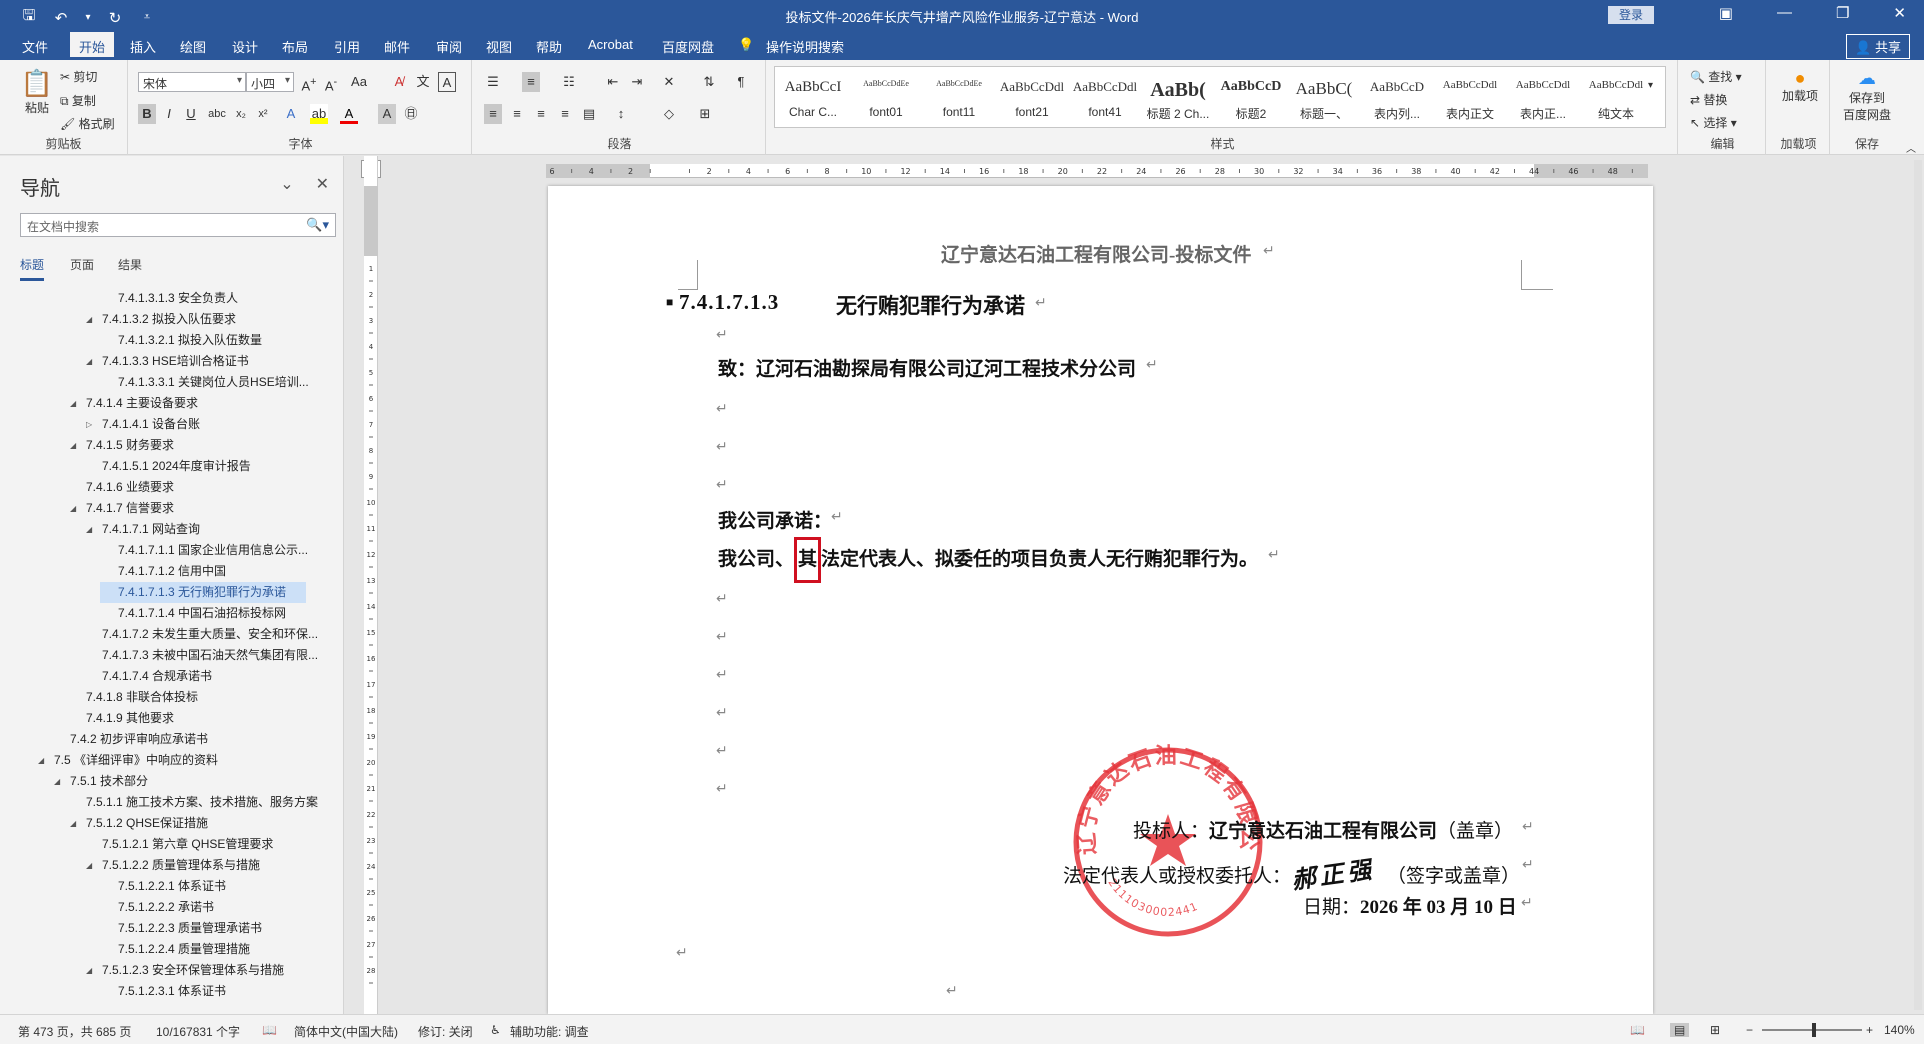  What do you see at coordinates (82, 264) in the screenshot?
I see `nav-tab-pages: 页面` at bounding box center [82, 264].